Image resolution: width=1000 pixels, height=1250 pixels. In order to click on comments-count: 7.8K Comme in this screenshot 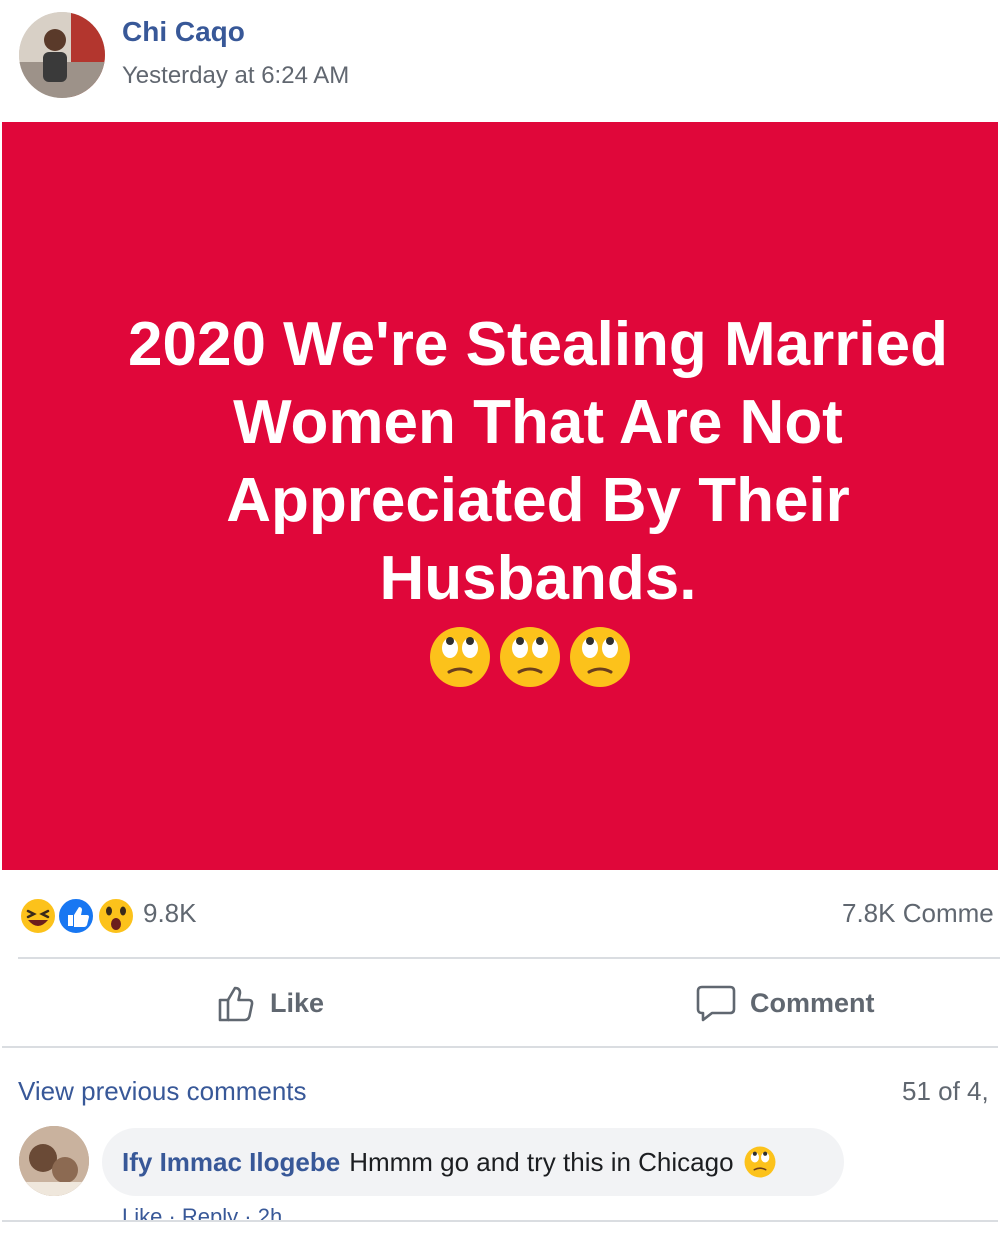, I will do `click(918, 913)`.